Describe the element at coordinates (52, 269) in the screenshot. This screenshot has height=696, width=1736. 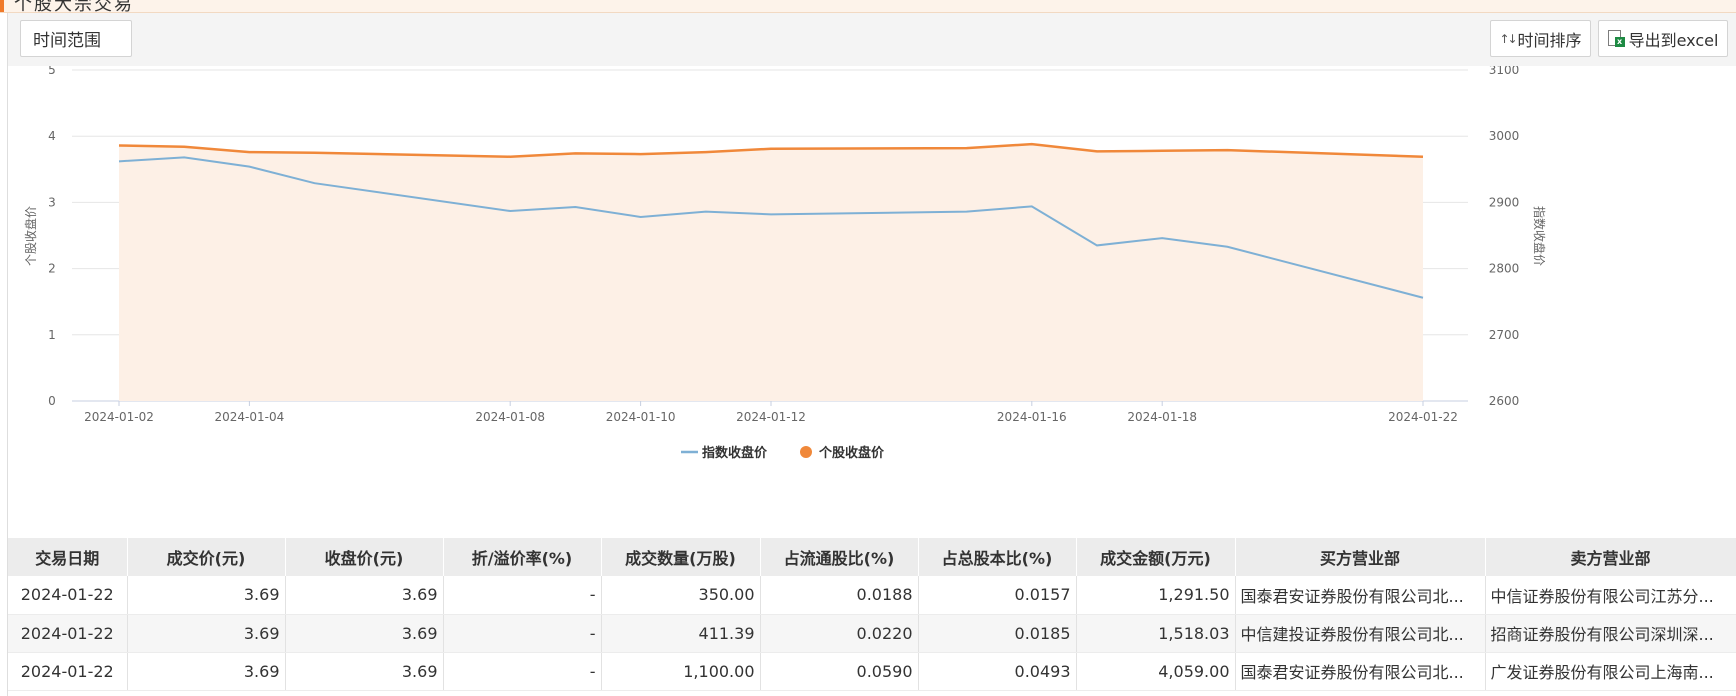
I see `y-left-tick-label: 2` at that location.